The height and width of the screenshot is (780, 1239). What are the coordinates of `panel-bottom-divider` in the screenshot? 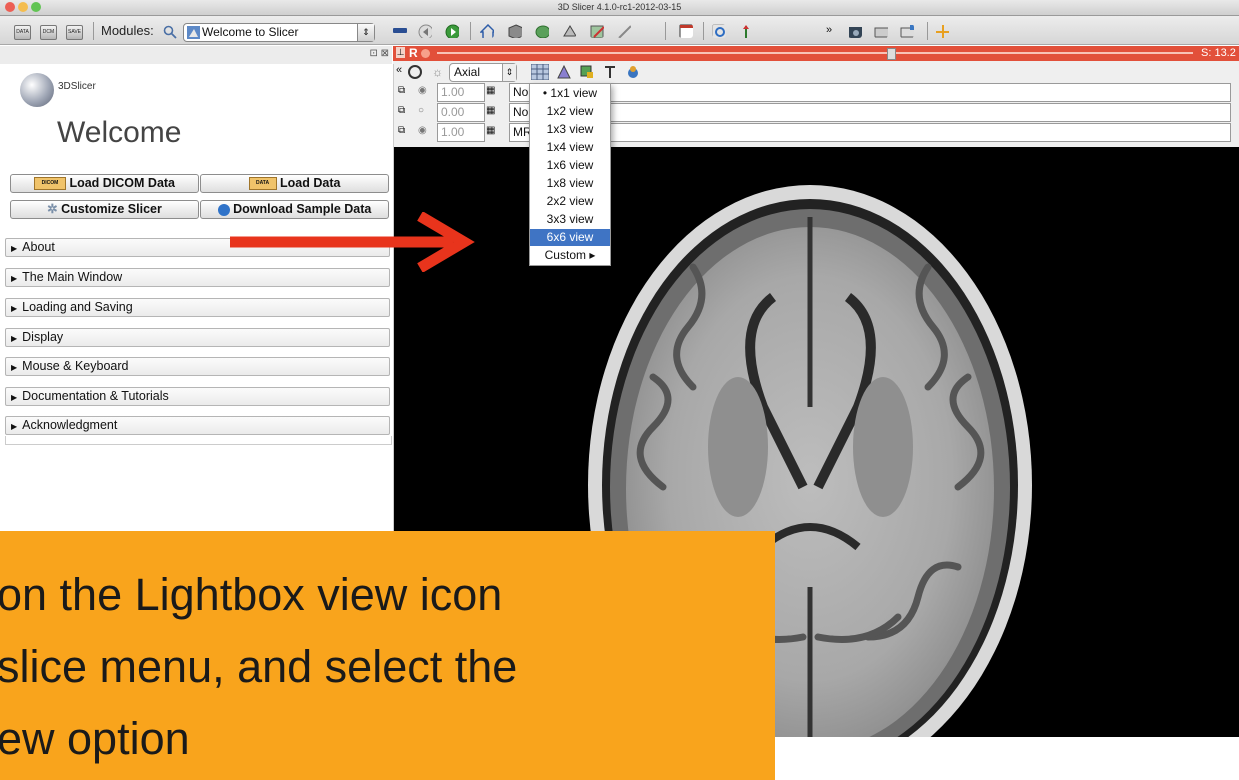 It's located at (198, 440).